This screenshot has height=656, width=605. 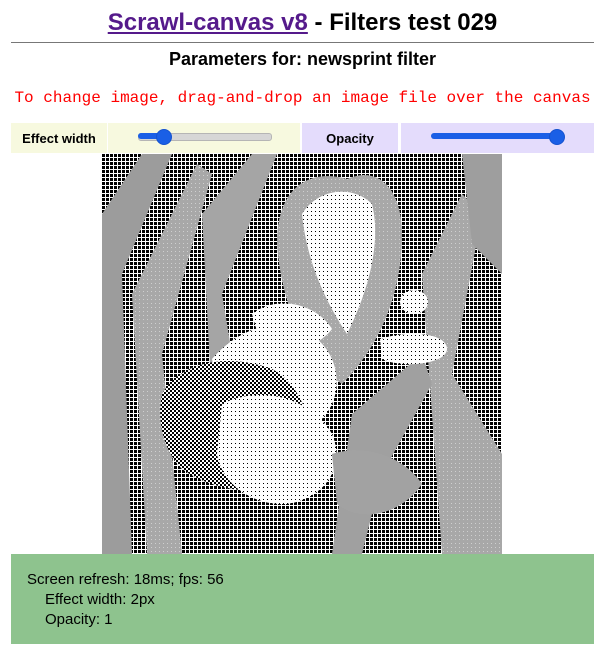 What do you see at coordinates (302, 59) in the screenshot?
I see `filter-subtitle: Parameters for: newsprint filter` at bounding box center [302, 59].